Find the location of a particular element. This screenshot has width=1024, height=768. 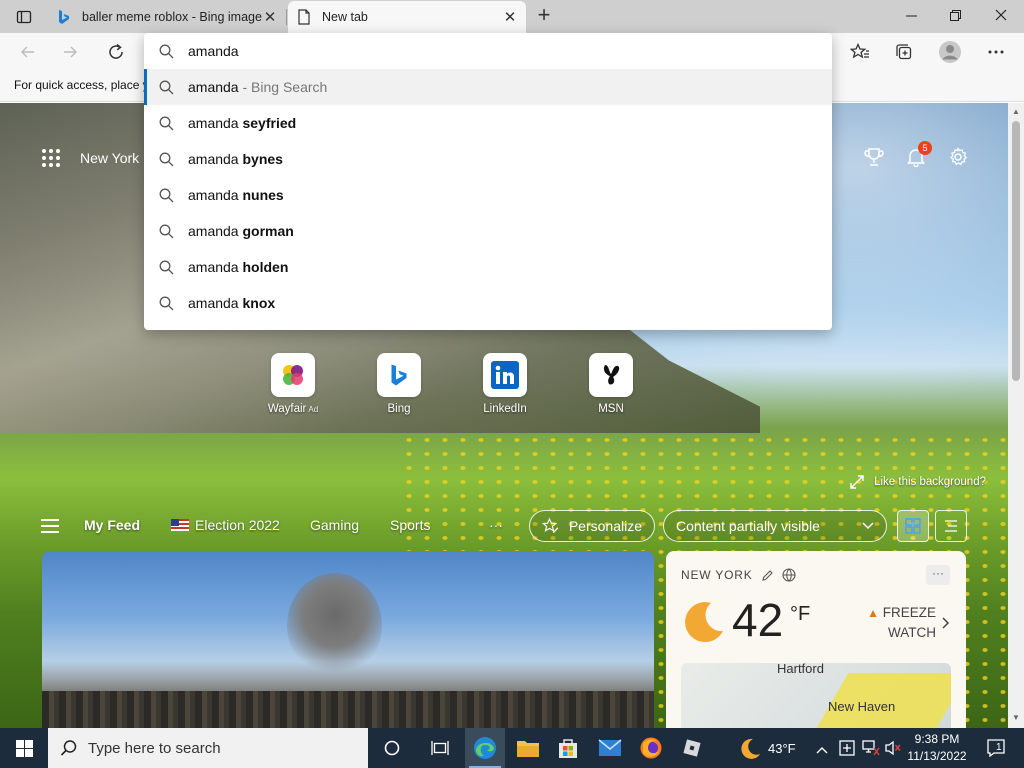

quick-link-linkedin: LinkedIn is located at coordinates (505, 384).